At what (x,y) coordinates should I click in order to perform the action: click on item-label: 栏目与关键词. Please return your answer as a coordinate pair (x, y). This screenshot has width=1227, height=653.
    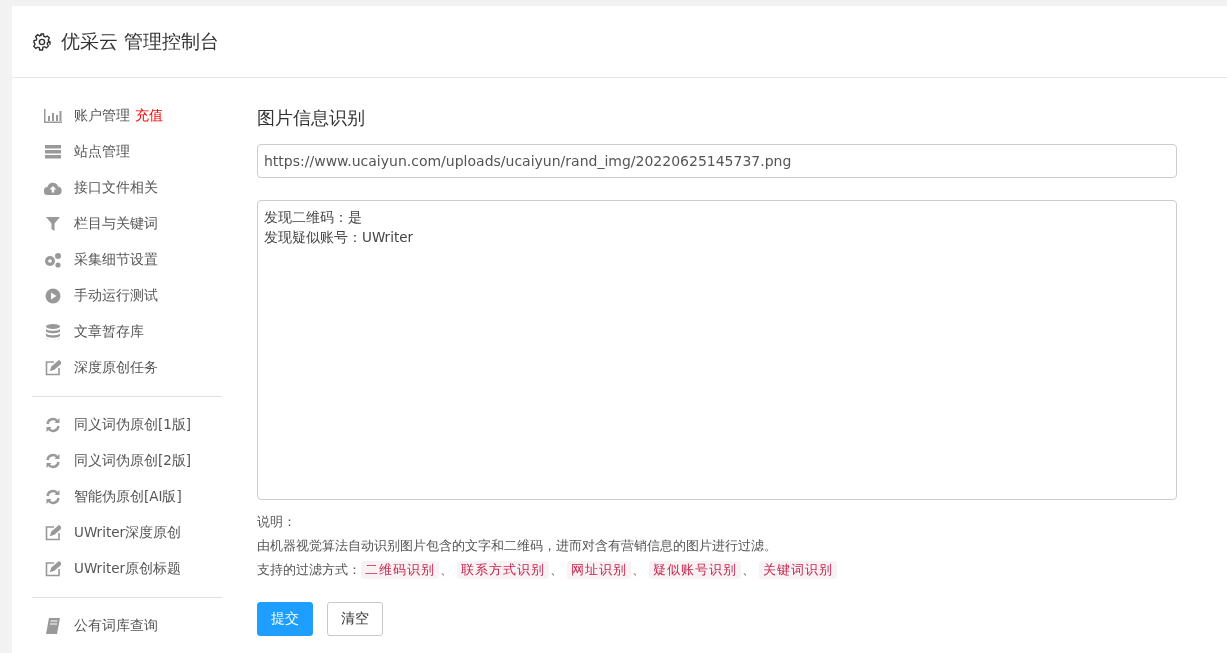
    Looking at the image, I should click on (116, 224).